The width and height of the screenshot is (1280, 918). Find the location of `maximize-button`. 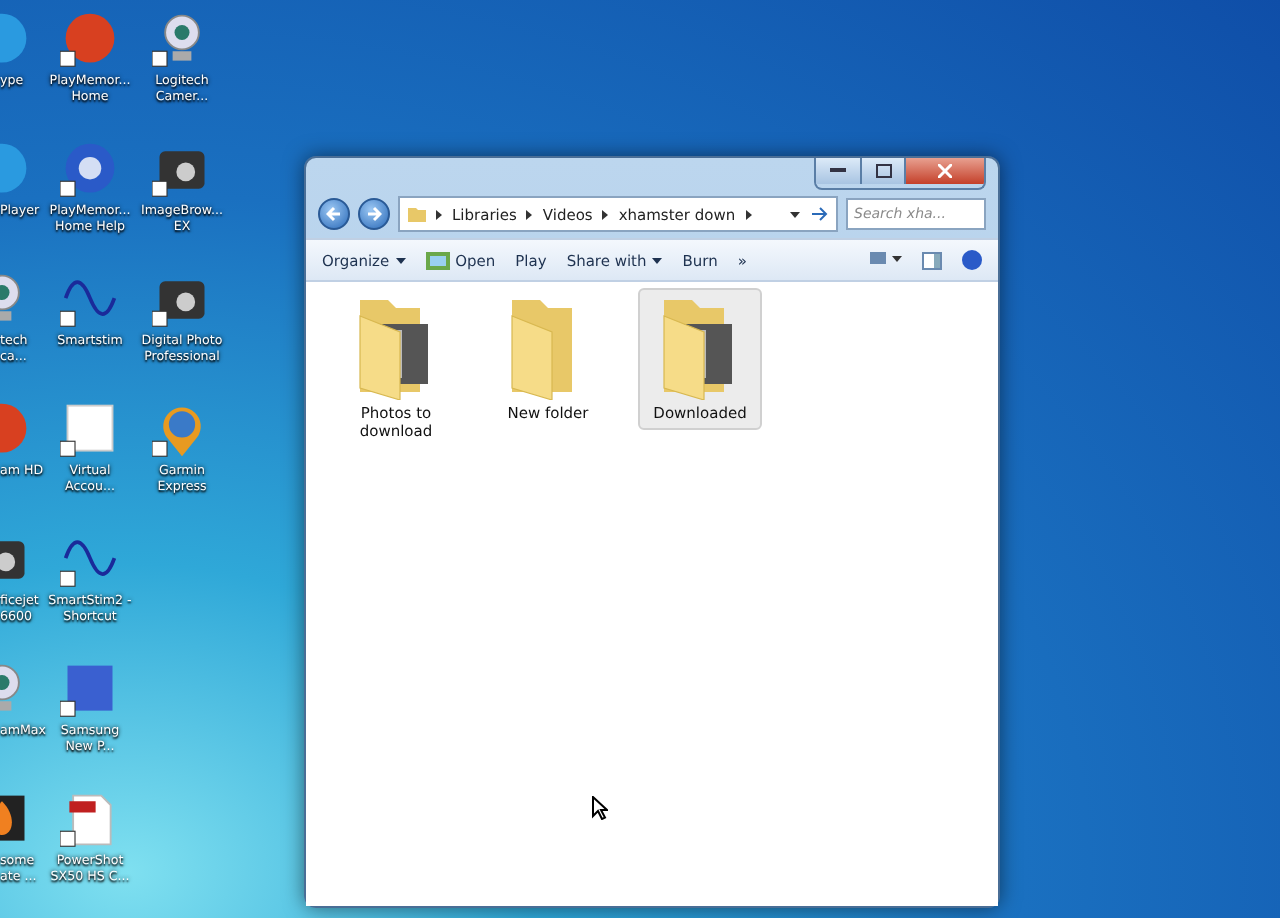

maximize-button is located at coordinates (882, 171).